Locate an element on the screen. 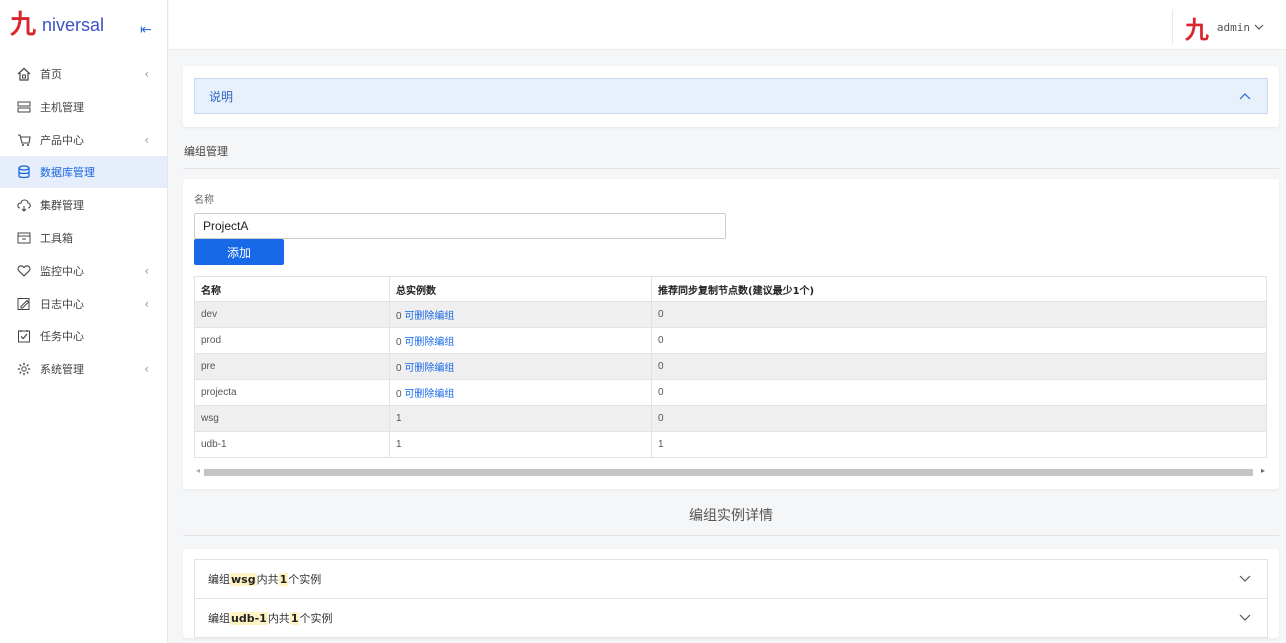 This screenshot has width=1286, height=643. sidebar-item: 系统管理 ‹ is located at coordinates (83, 369).